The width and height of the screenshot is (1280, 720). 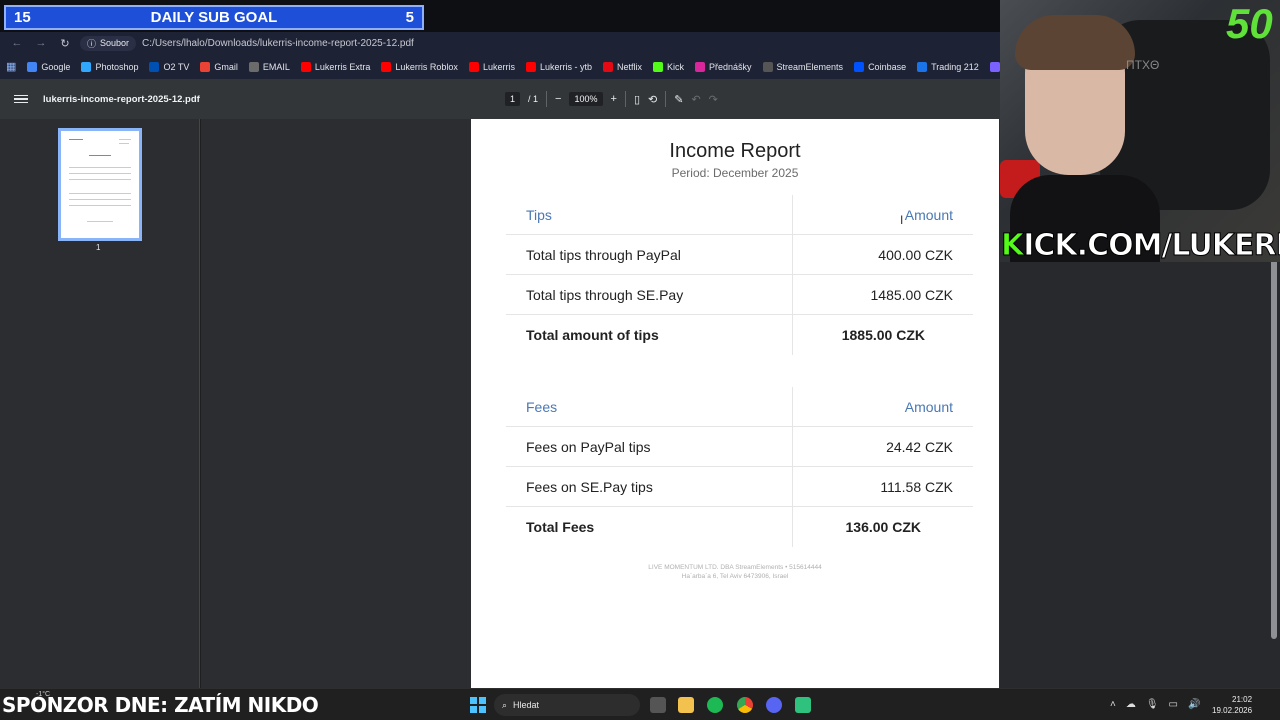 What do you see at coordinates (539, 215) in the screenshot?
I see `tips-header: Tips` at bounding box center [539, 215].